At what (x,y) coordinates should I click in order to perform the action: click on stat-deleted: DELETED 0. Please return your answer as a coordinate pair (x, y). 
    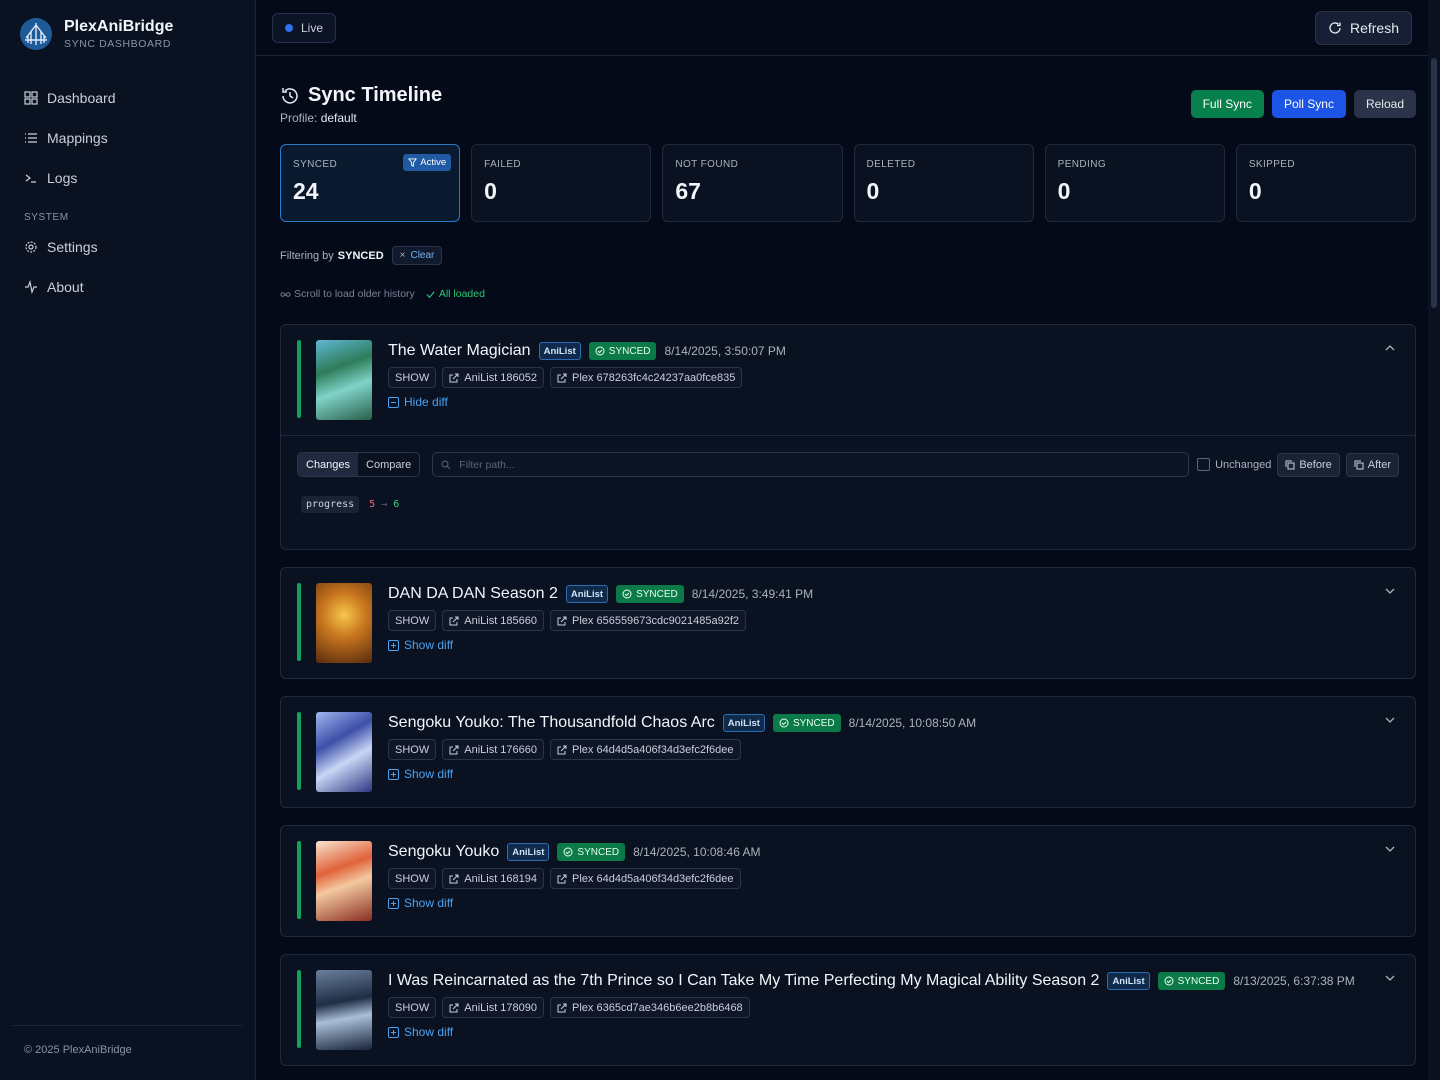
    Looking at the image, I should click on (943, 183).